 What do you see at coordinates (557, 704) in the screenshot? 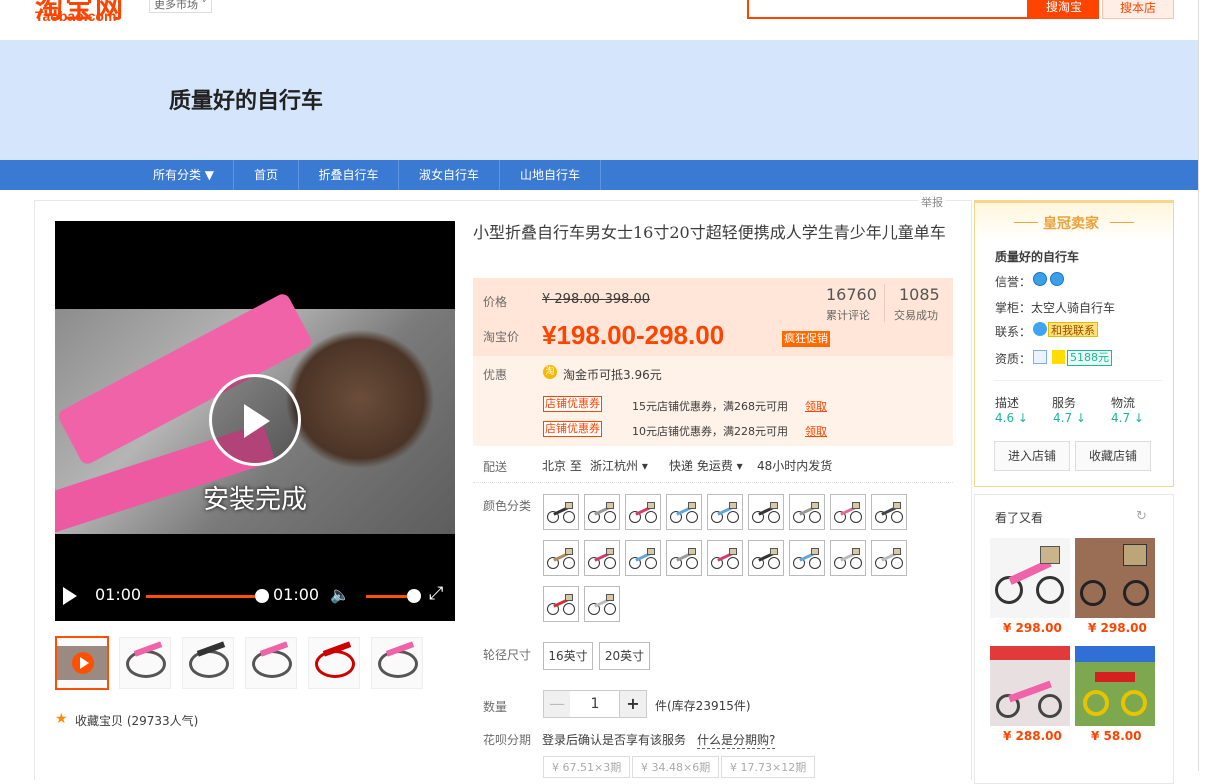
I see `quantity-decrease-button: —` at bounding box center [557, 704].